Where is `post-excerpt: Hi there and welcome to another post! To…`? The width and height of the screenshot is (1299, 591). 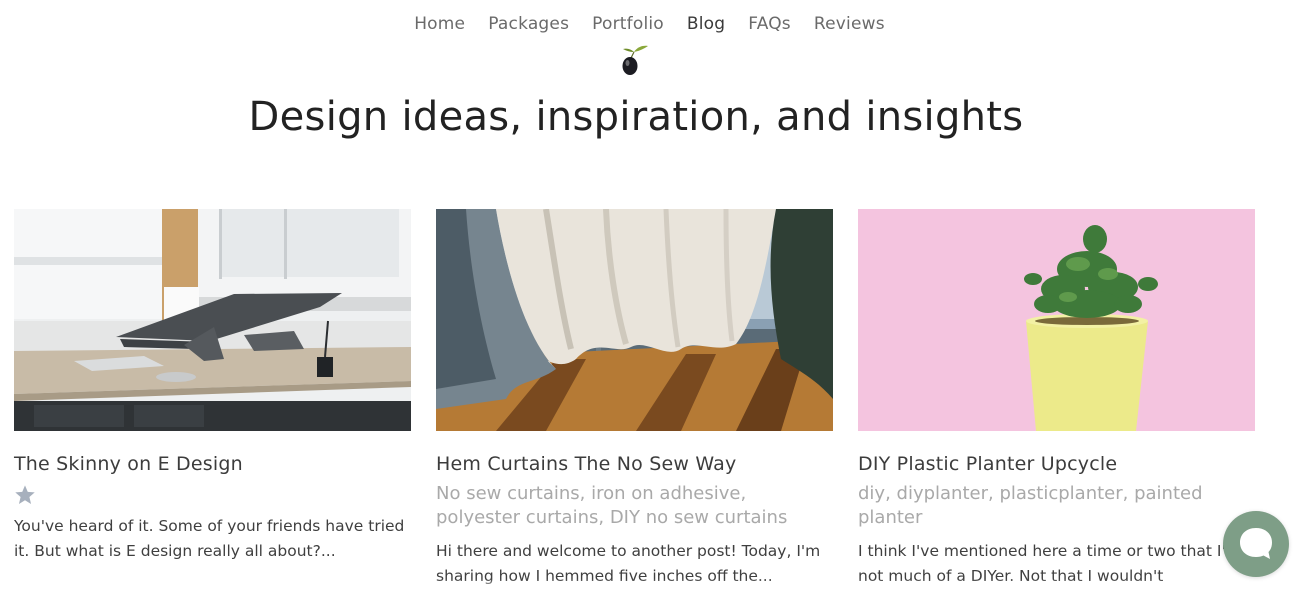
post-excerpt: Hi there and welcome to another post! To… is located at coordinates (628, 563).